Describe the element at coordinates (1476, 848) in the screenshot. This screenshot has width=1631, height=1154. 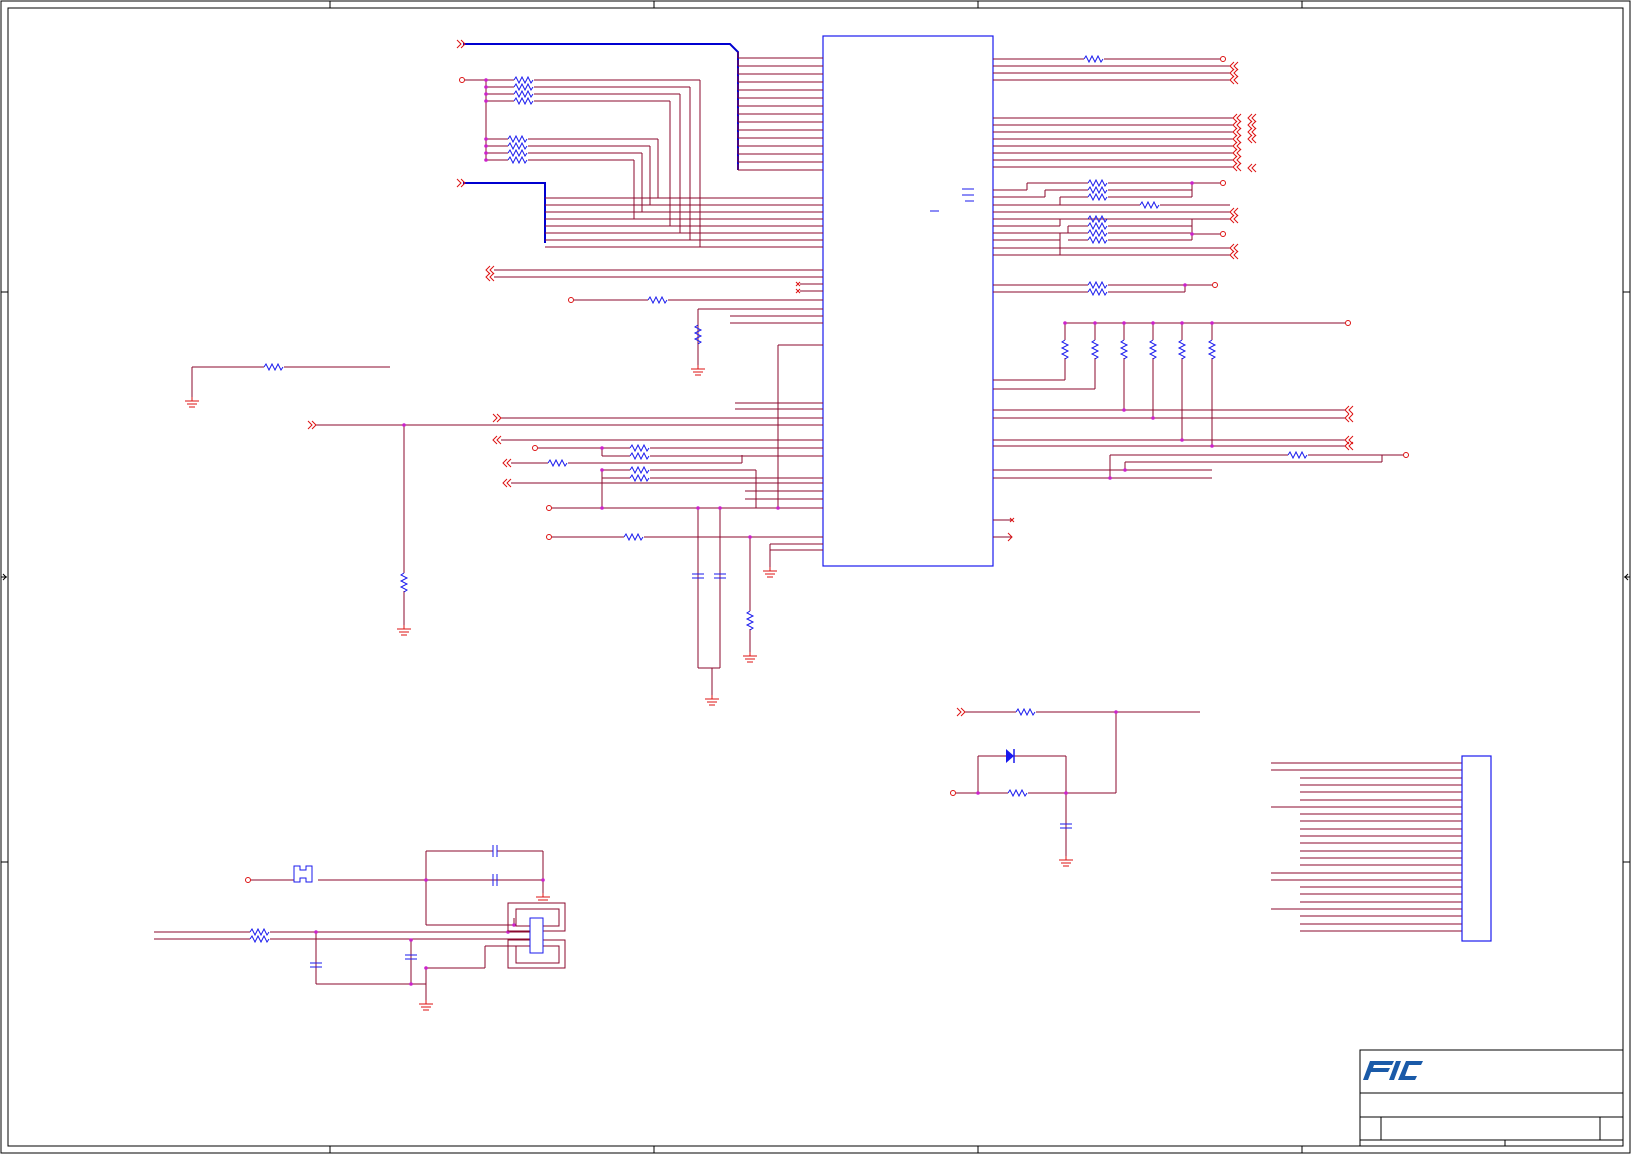
I see `connector-header` at that location.